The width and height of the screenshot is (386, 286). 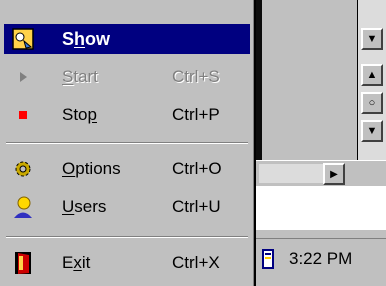 I want to click on menu-item-options: Options Ctrl+O, so click(x=127, y=169).